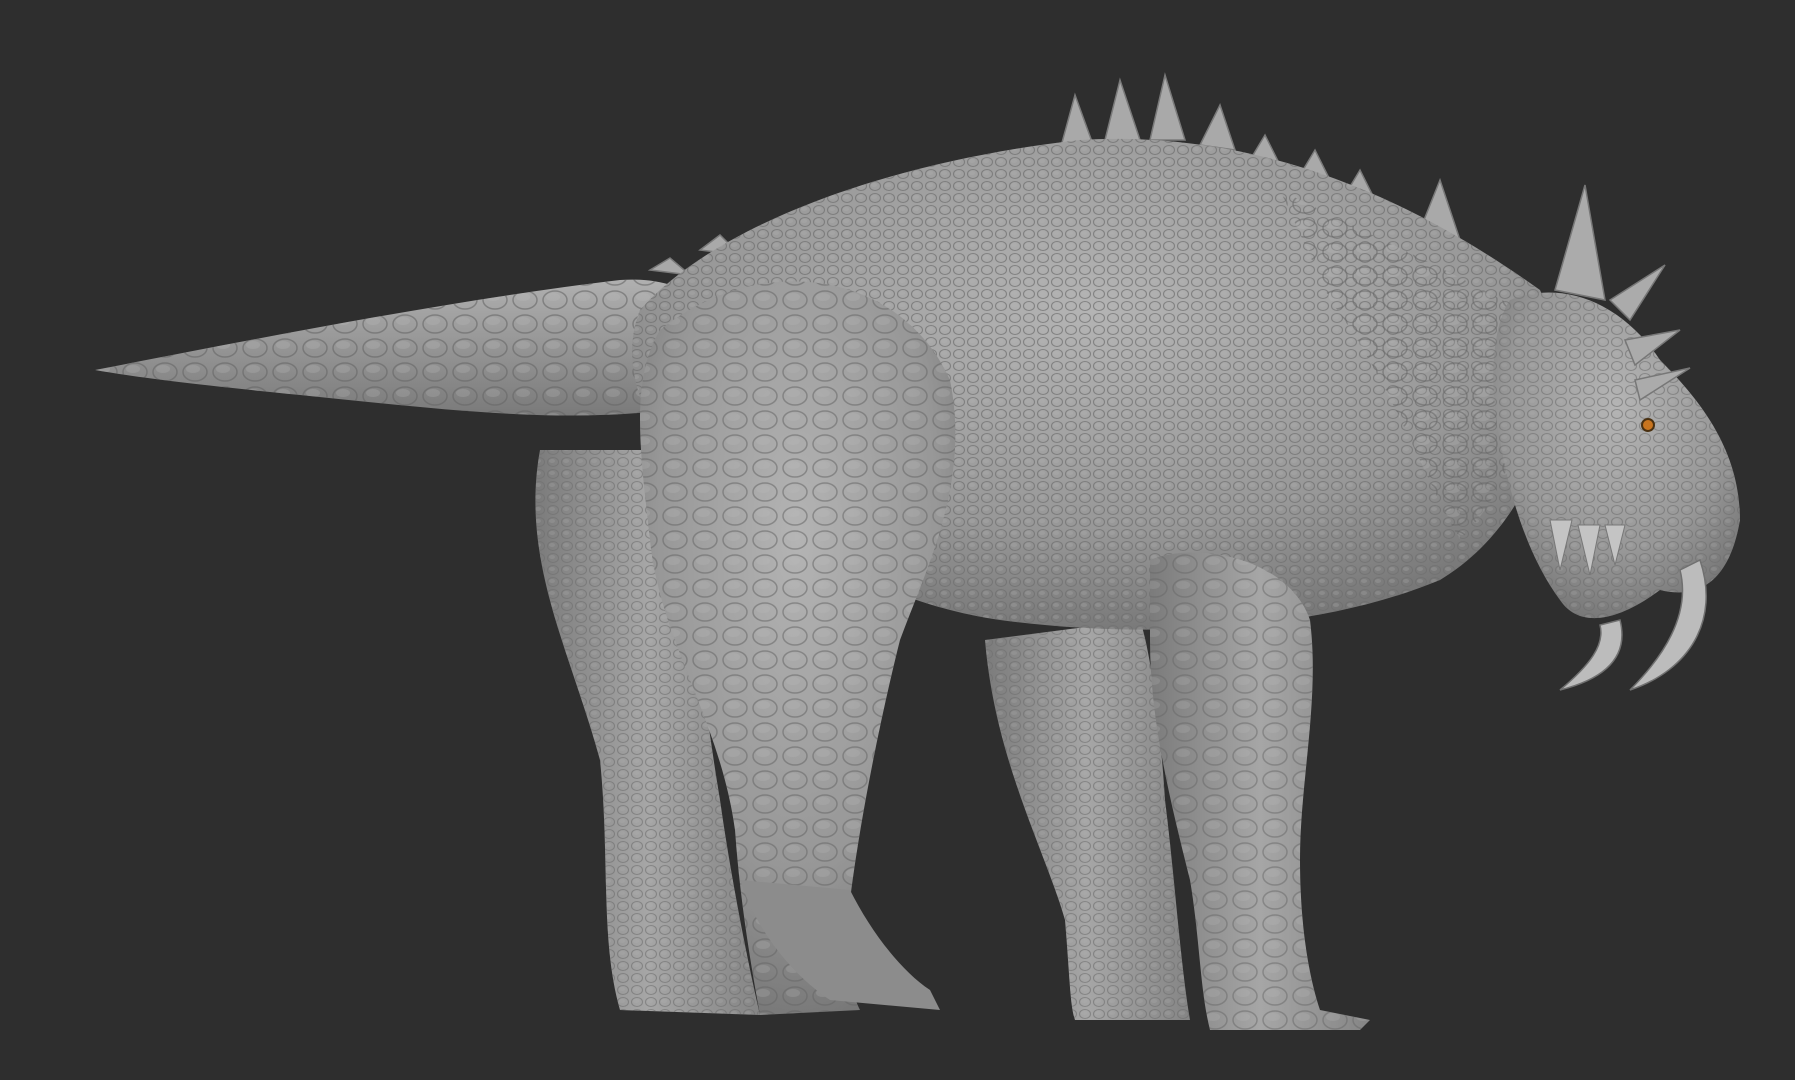 This screenshot has width=1795, height=1080. Describe the element at coordinates (1616, 437) in the screenshot. I see `head` at that location.